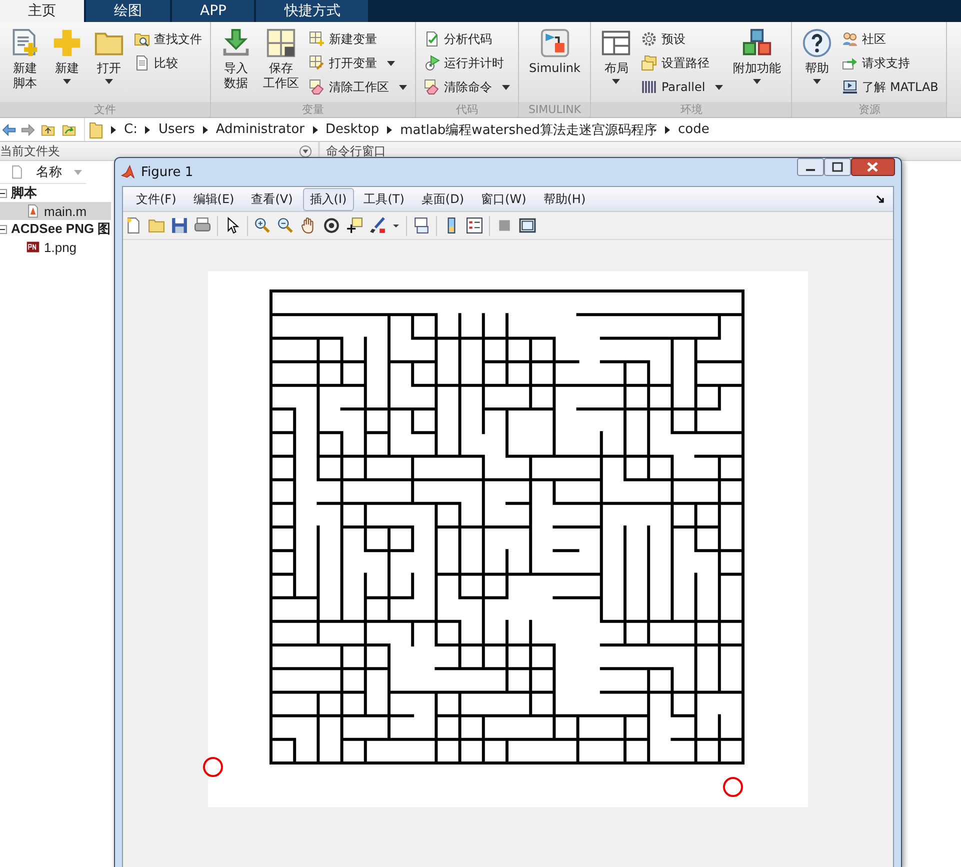 Image resolution: width=961 pixels, height=867 pixels. I want to click on group-label: 脚本, so click(24, 193).